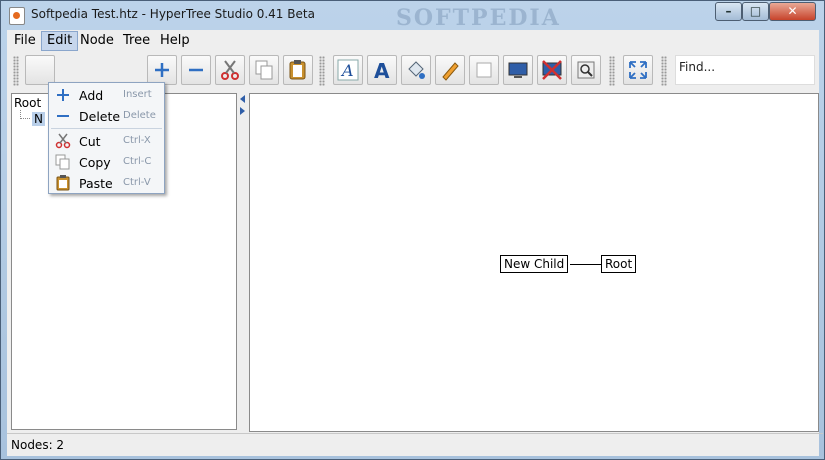 This screenshot has height=460, width=825. I want to click on fill-color-button, so click(416, 70).